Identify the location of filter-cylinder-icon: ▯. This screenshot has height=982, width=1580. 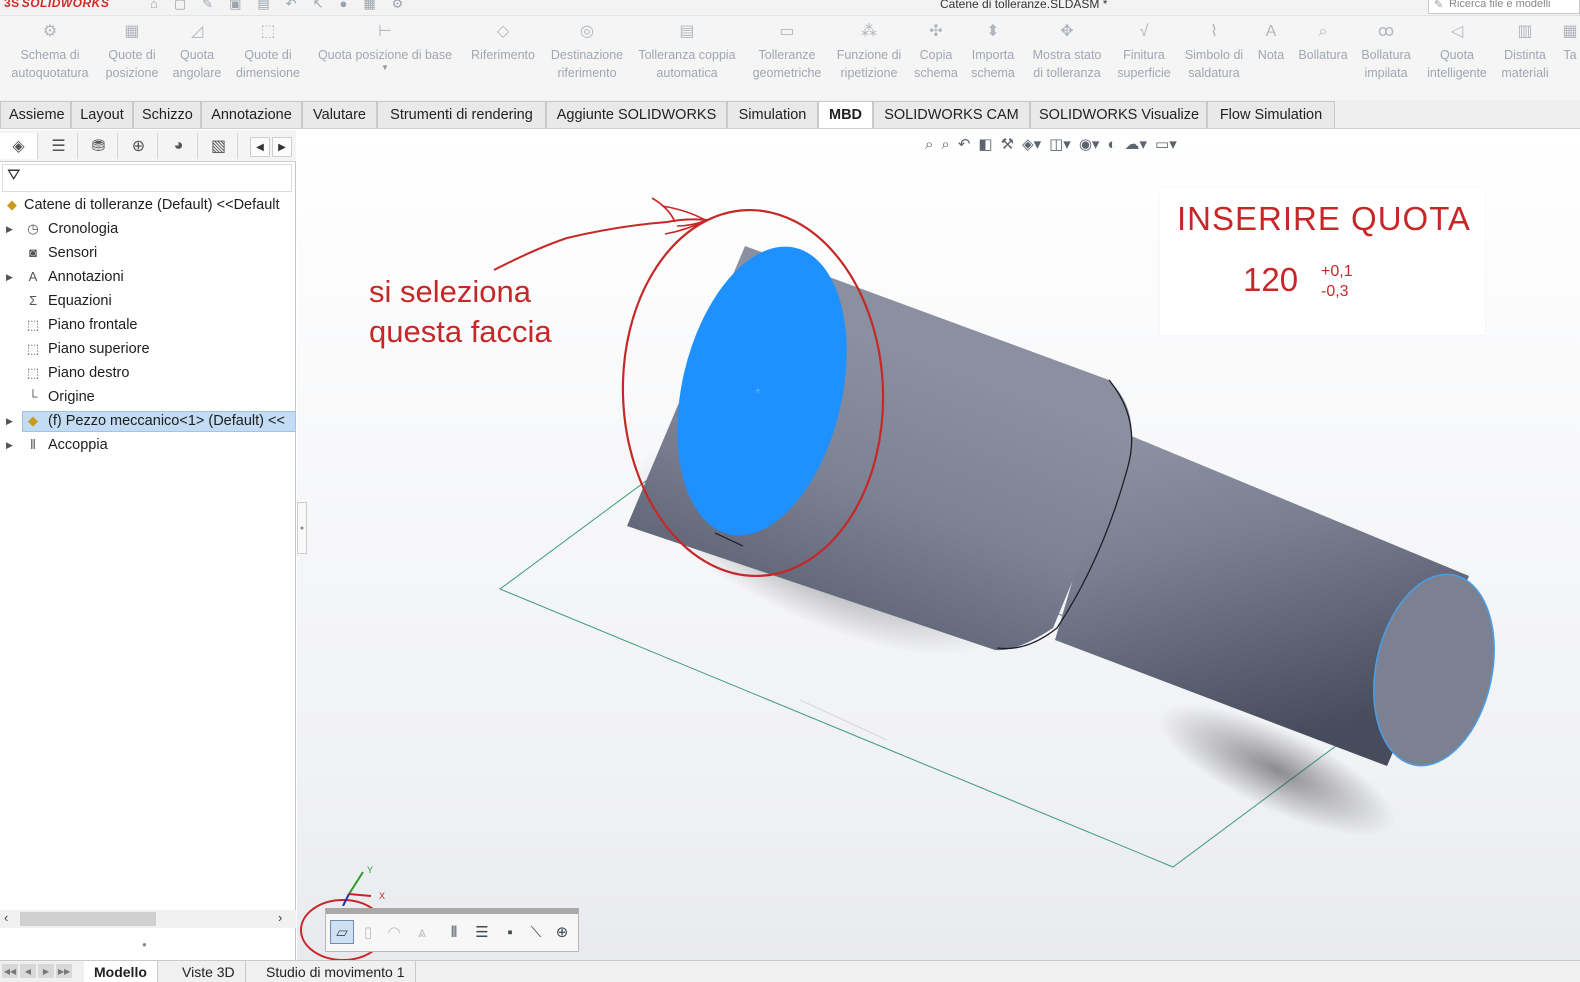
(368, 932).